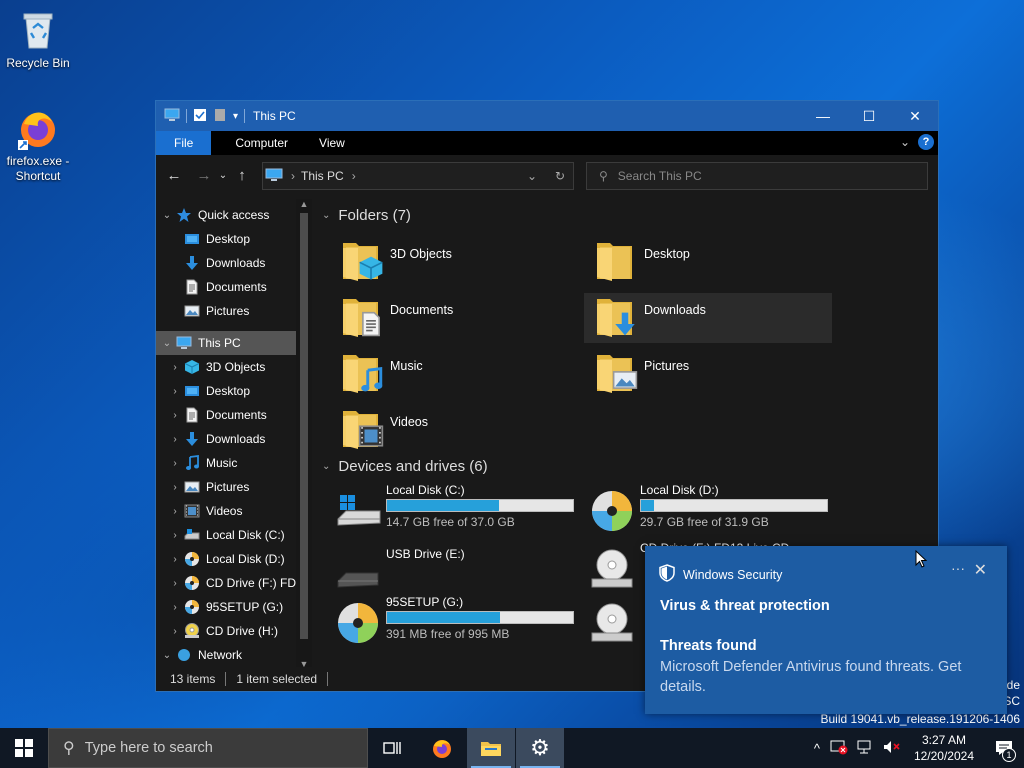  I want to click on sidebar-item-documents: Documents📌, so click(234, 287).